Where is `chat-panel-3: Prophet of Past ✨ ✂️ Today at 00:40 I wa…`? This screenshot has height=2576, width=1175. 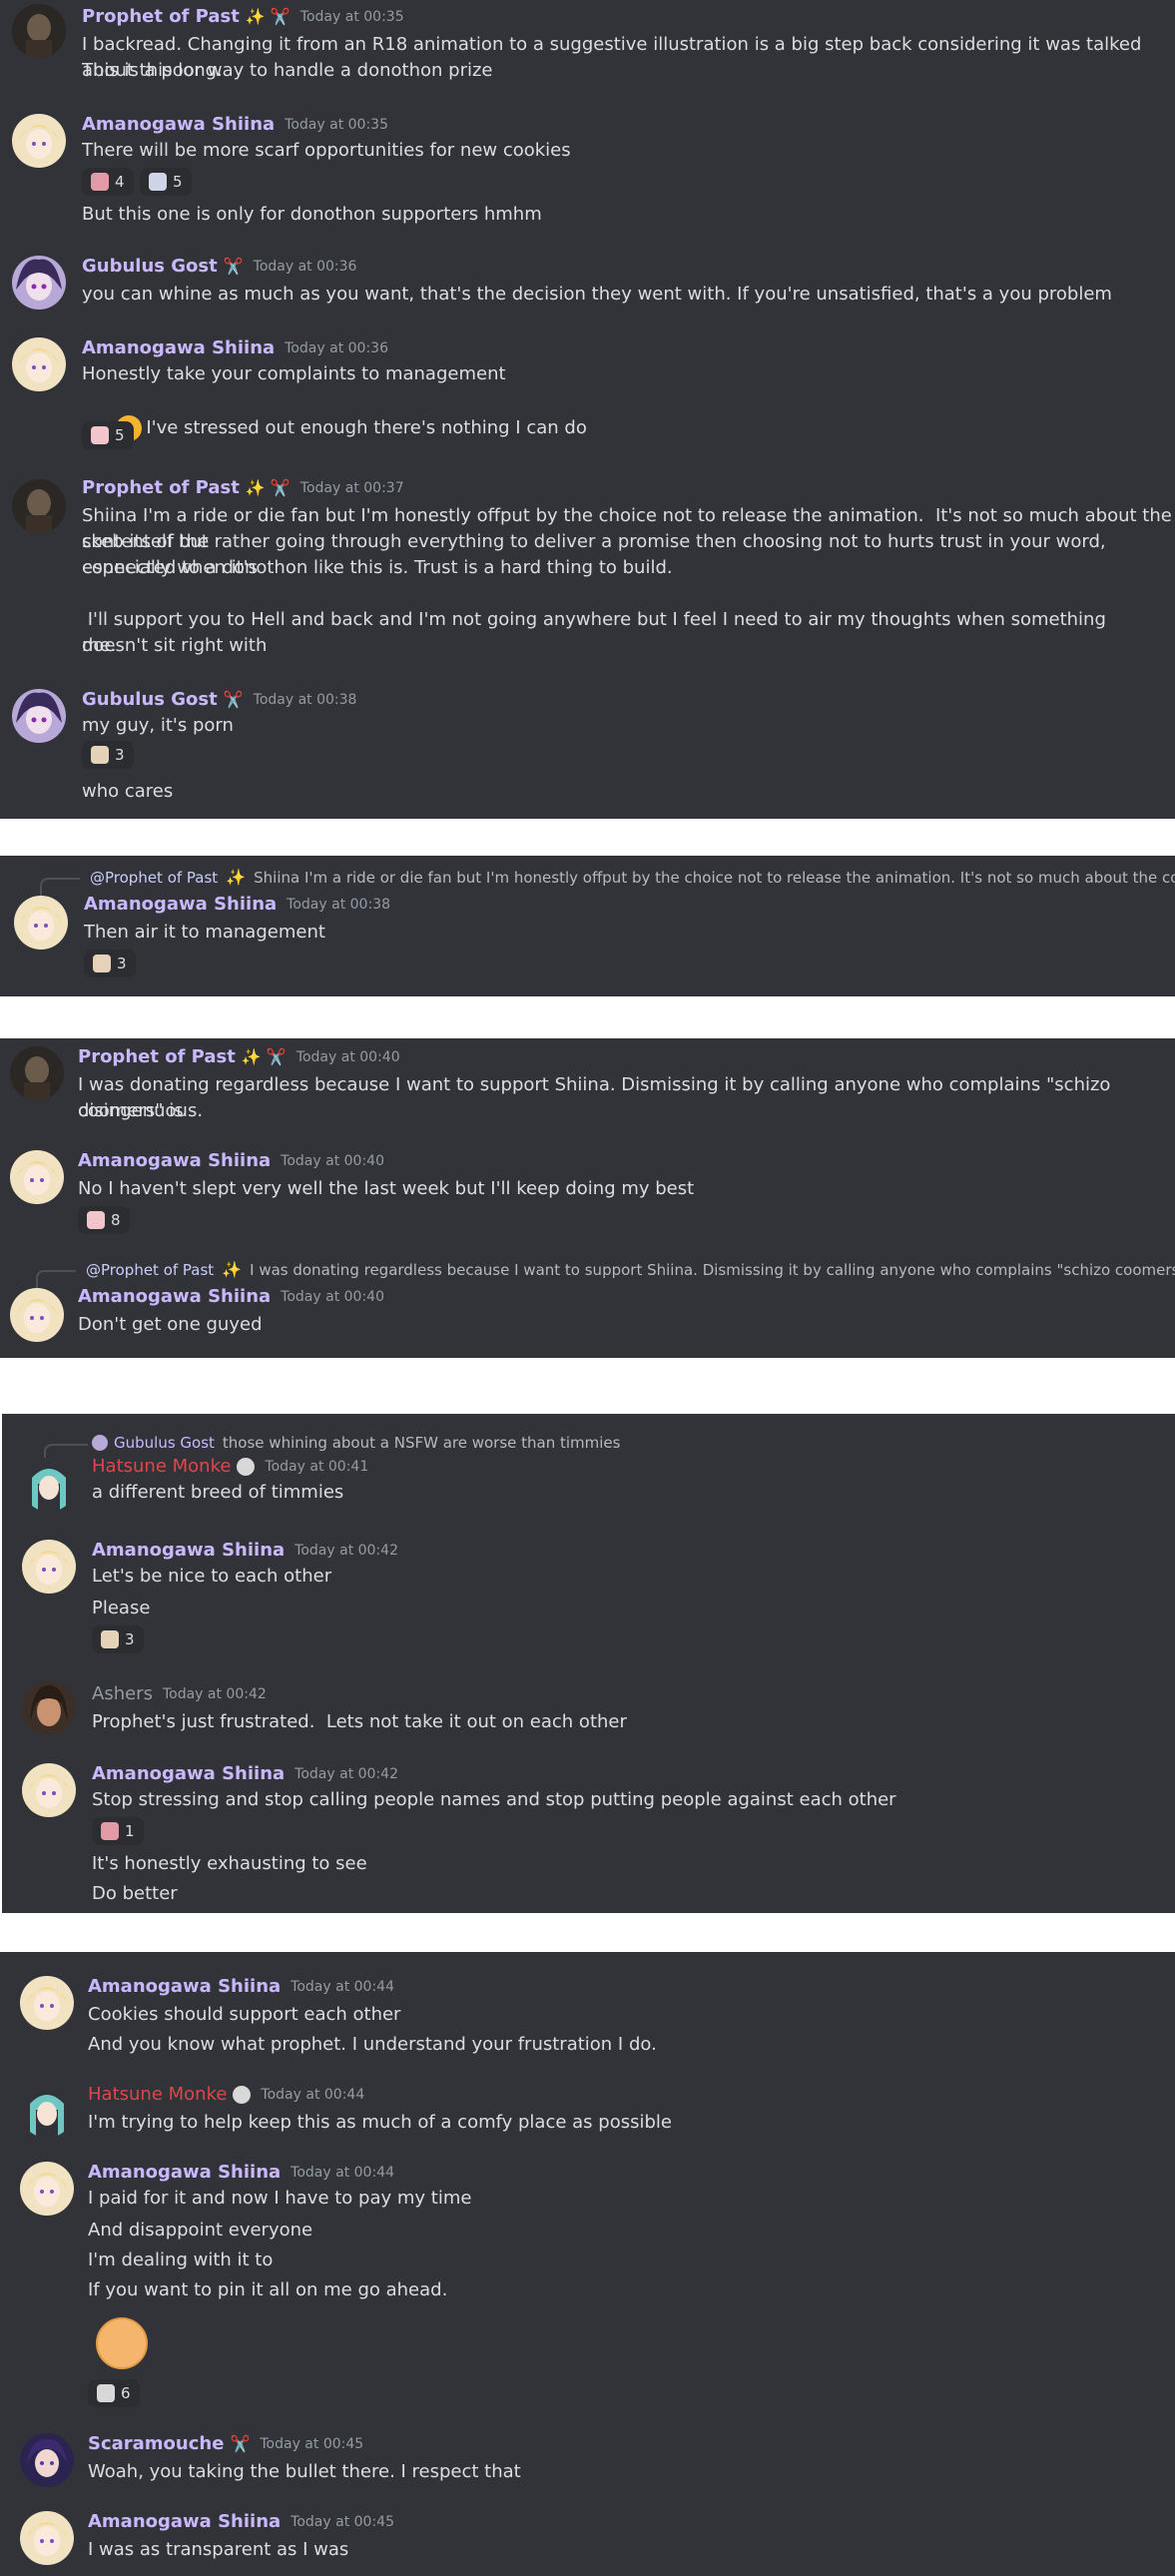
chat-panel-3: Prophet of Past ✨ ✂️ Today at 00:40 I wa… is located at coordinates (587, 1198).